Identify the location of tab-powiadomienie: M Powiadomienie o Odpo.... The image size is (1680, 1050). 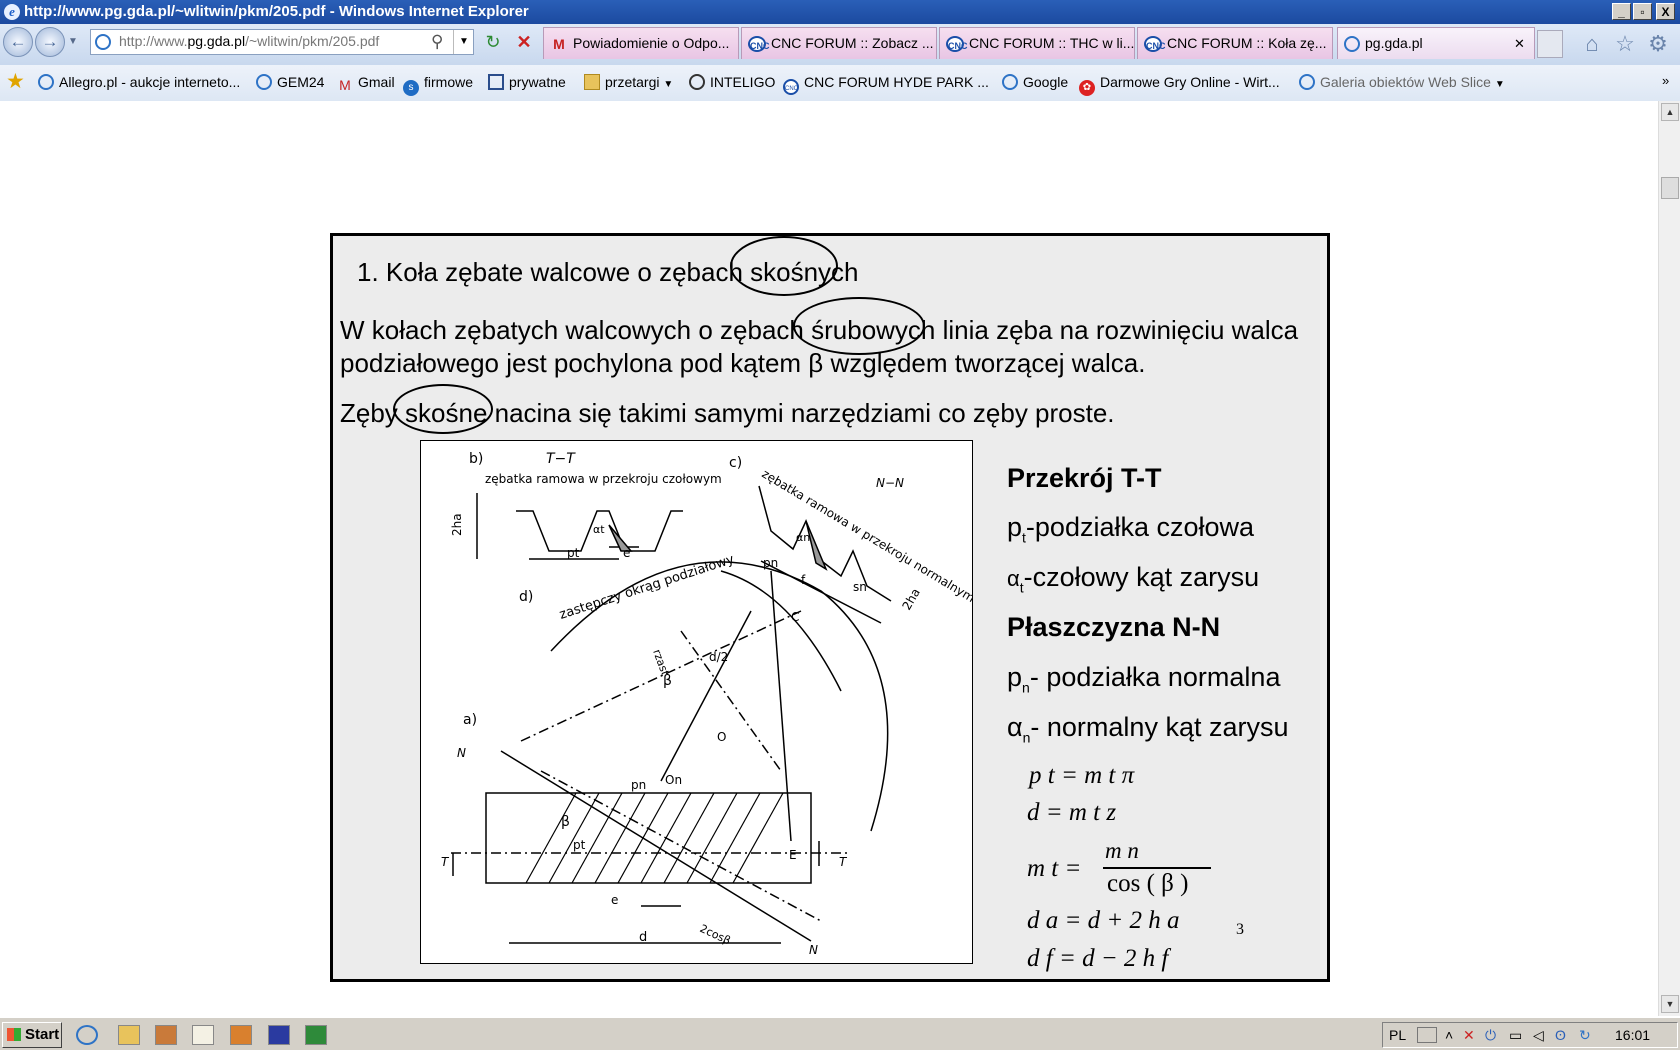
(641, 43).